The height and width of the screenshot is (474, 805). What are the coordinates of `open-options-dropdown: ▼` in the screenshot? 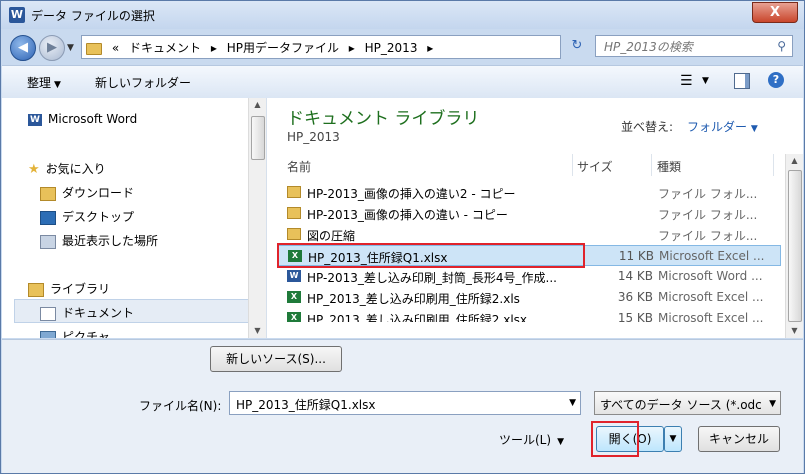 It's located at (673, 439).